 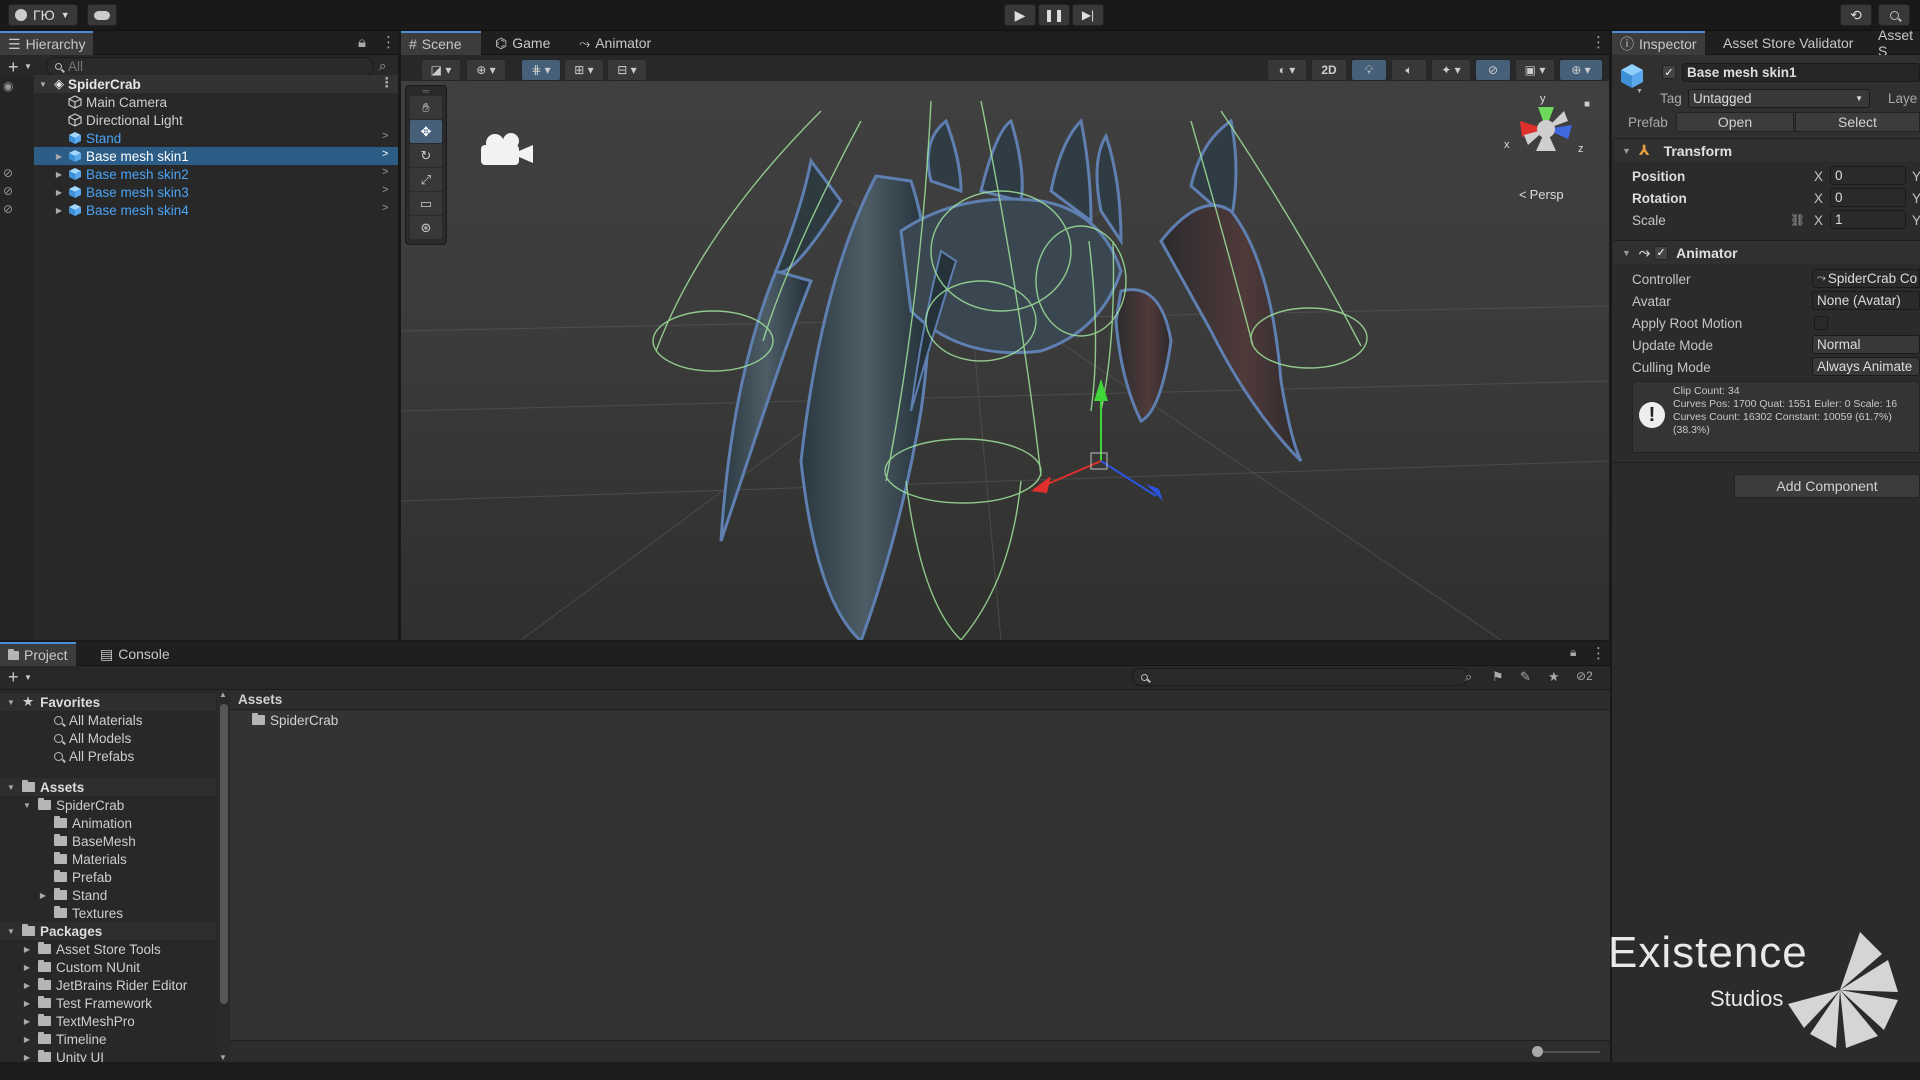 What do you see at coordinates (1498, 677) in the screenshot?
I see `filter-icon: ⚑` at bounding box center [1498, 677].